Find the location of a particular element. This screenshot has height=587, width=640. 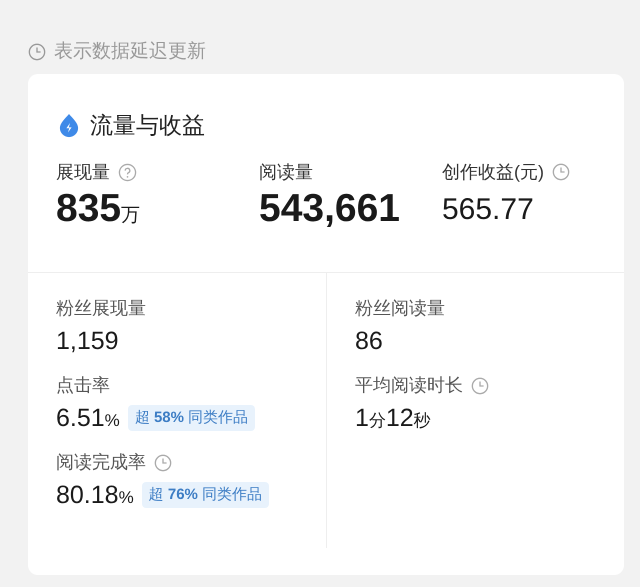

clock-icon is located at coordinates (37, 52).